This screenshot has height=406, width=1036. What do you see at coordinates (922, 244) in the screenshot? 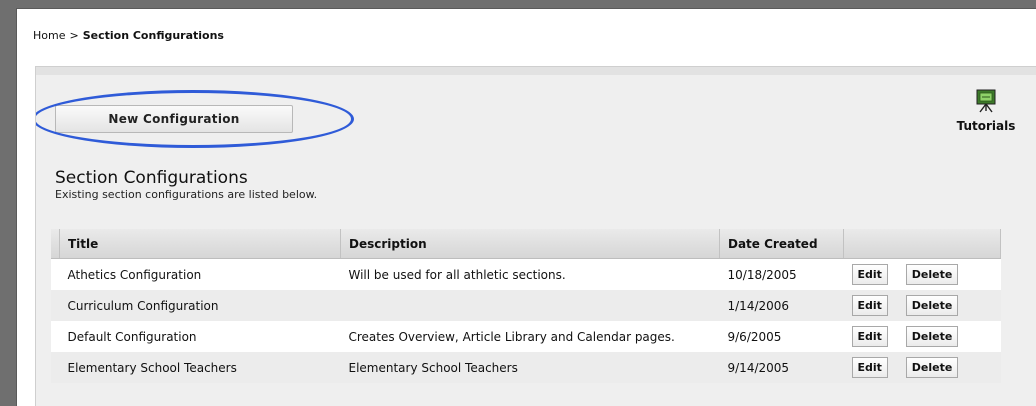
I see `column-header-actions` at bounding box center [922, 244].